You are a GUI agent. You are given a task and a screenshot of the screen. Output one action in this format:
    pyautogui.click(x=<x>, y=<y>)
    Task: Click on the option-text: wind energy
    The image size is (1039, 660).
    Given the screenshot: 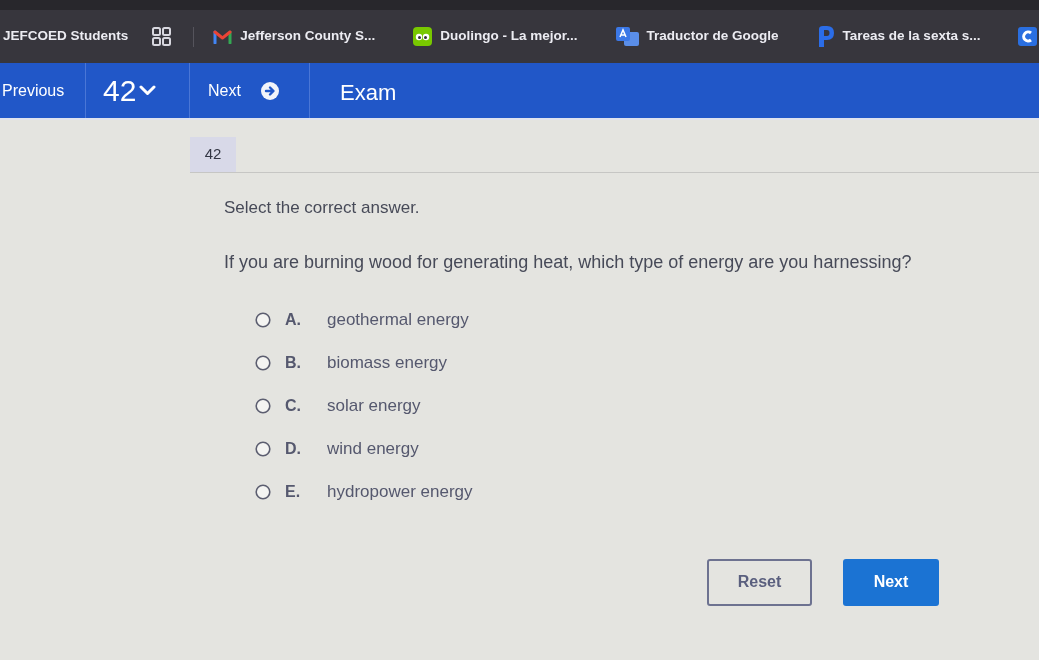 What is the action you would take?
    pyautogui.click(x=373, y=449)
    